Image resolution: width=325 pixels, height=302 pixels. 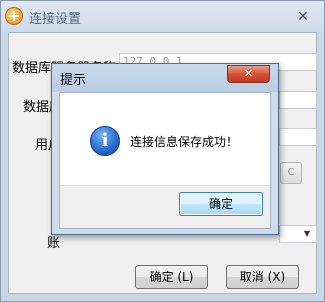 I want to click on dialog-footer: 确定, so click(x=165, y=206).